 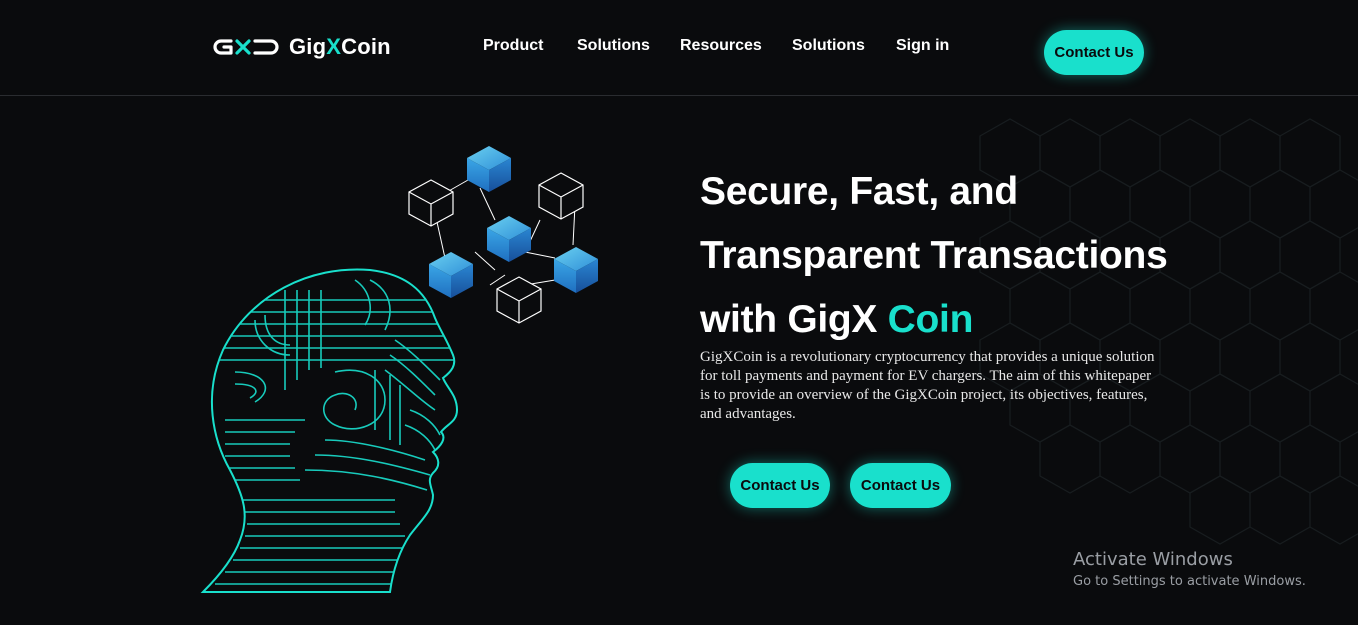 What do you see at coordinates (513, 222) in the screenshot?
I see `blue-cubes` at bounding box center [513, 222].